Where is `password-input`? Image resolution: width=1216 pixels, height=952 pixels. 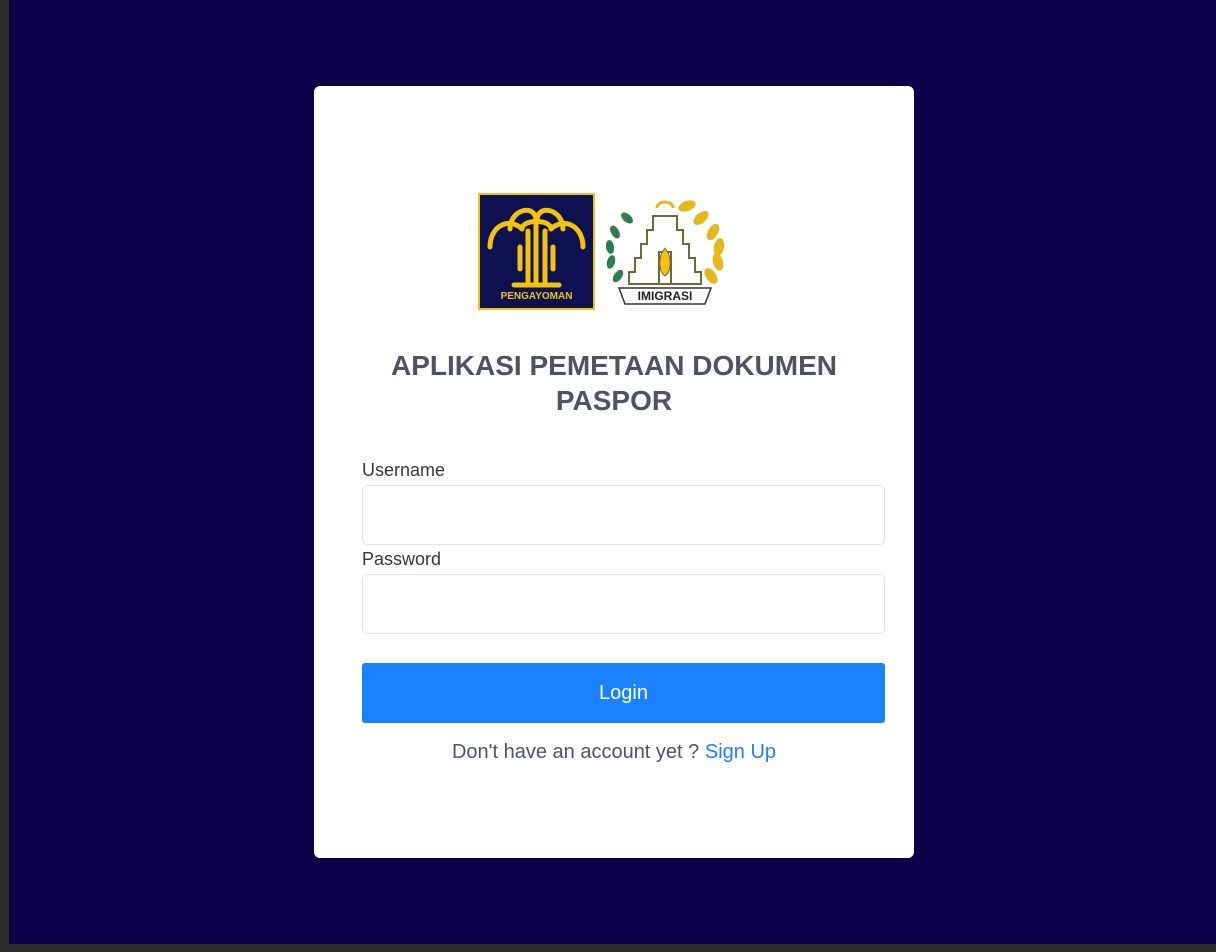
password-input is located at coordinates (623, 604).